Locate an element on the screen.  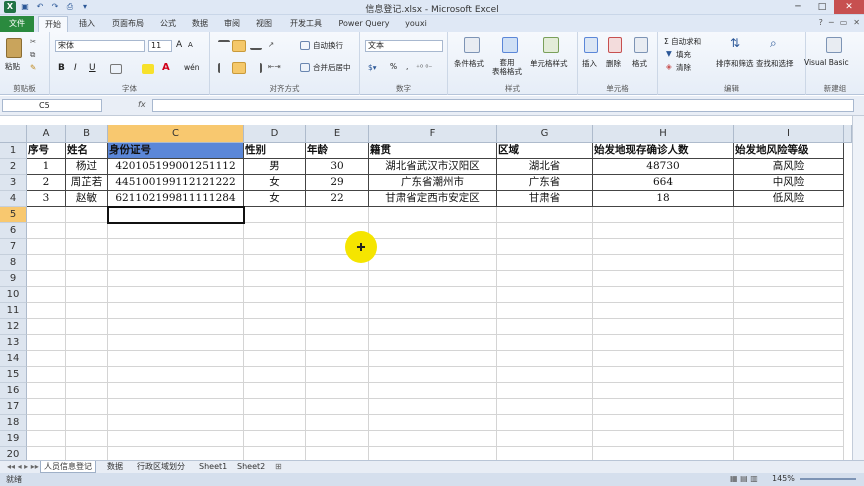
grow-font-button: A is located at coordinates (179, 45).